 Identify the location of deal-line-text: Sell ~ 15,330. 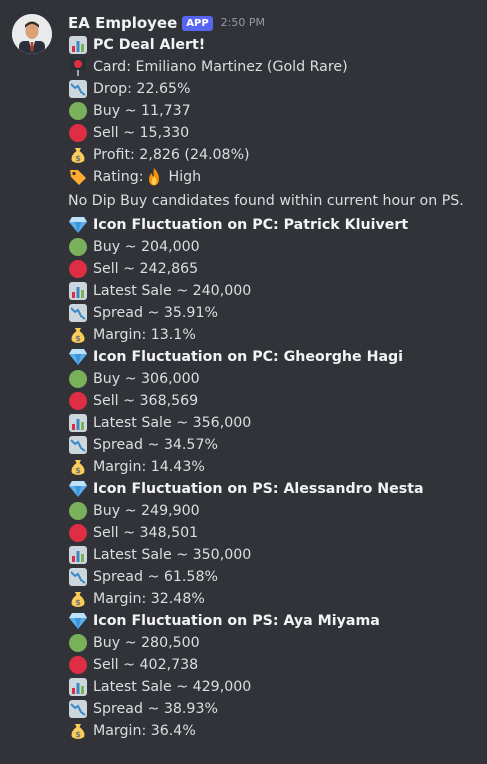
(141, 133).